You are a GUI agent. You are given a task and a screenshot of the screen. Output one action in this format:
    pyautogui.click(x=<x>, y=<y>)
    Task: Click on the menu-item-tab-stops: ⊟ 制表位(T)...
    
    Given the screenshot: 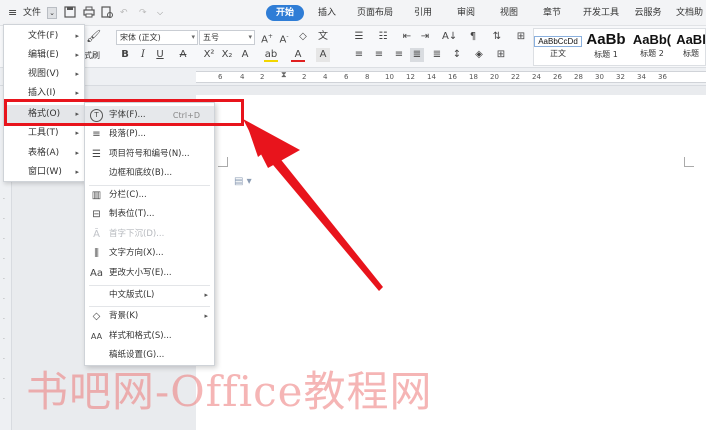 What is the action you would take?
    pyautogui.click(x=149, y=214)
    